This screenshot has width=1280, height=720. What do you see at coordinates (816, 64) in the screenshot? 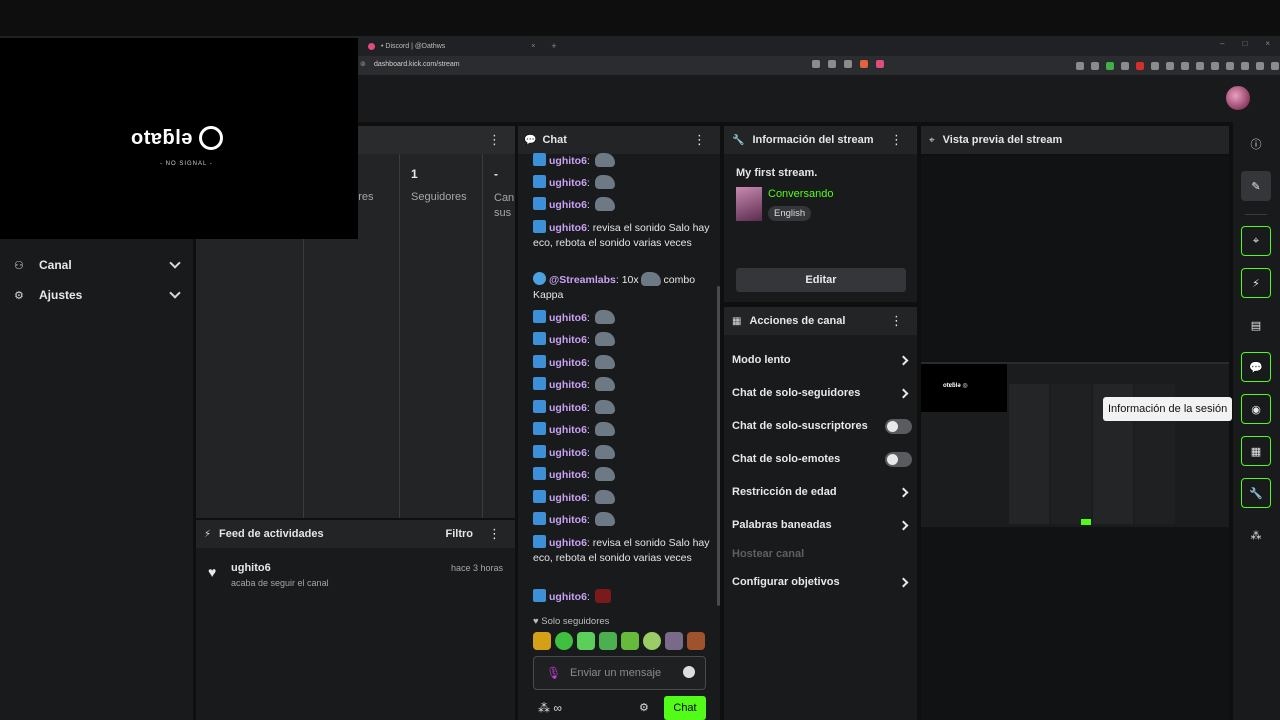
I see `zoom-icon` at bounding box center [816, 64].